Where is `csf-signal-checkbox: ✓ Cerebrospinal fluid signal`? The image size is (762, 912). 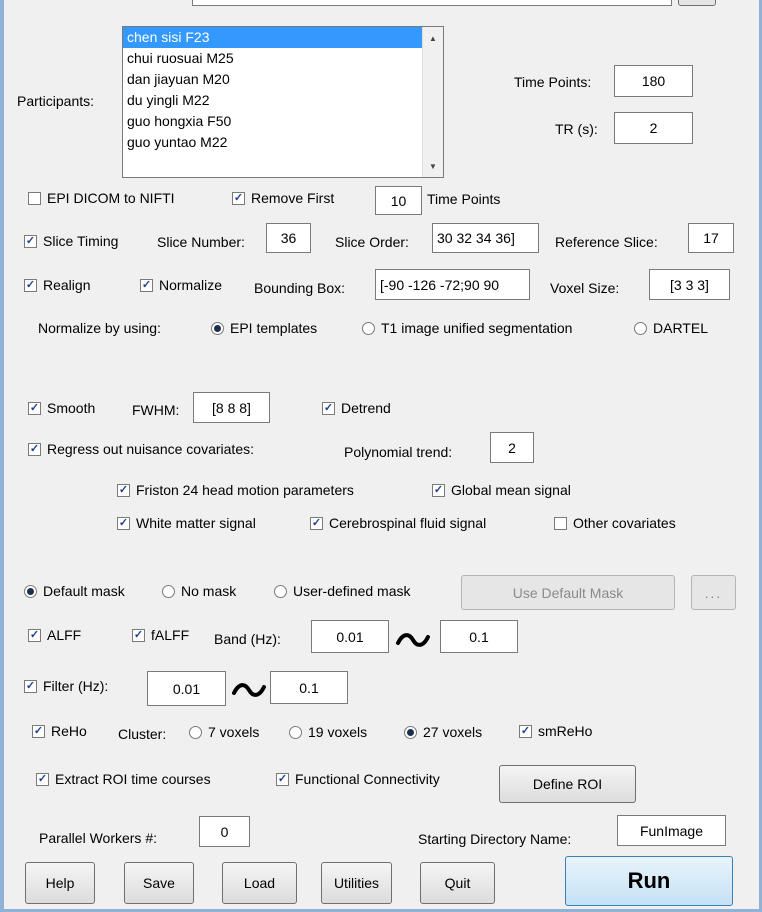 csf-signal-checkbox: ✓ Cerebrospinal fluid signal is located at coordinates (398, 523).